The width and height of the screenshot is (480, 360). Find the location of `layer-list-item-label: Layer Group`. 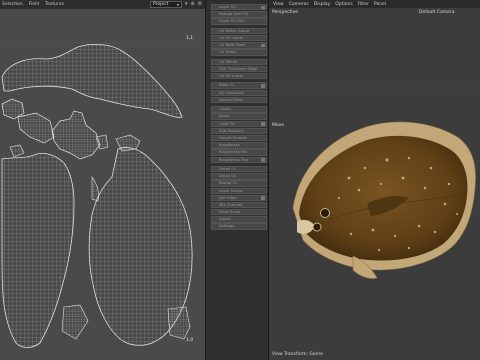

layer-list-item-label: Layer Group is located at coordinates (231, 190).